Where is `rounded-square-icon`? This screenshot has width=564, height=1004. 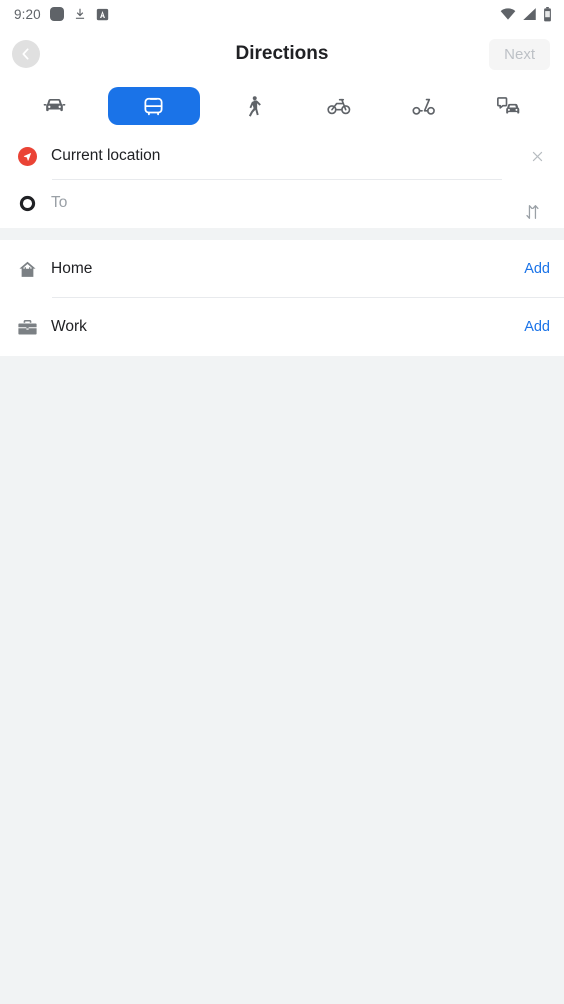
rounded-square-icon is located at coordinates (56, 14).